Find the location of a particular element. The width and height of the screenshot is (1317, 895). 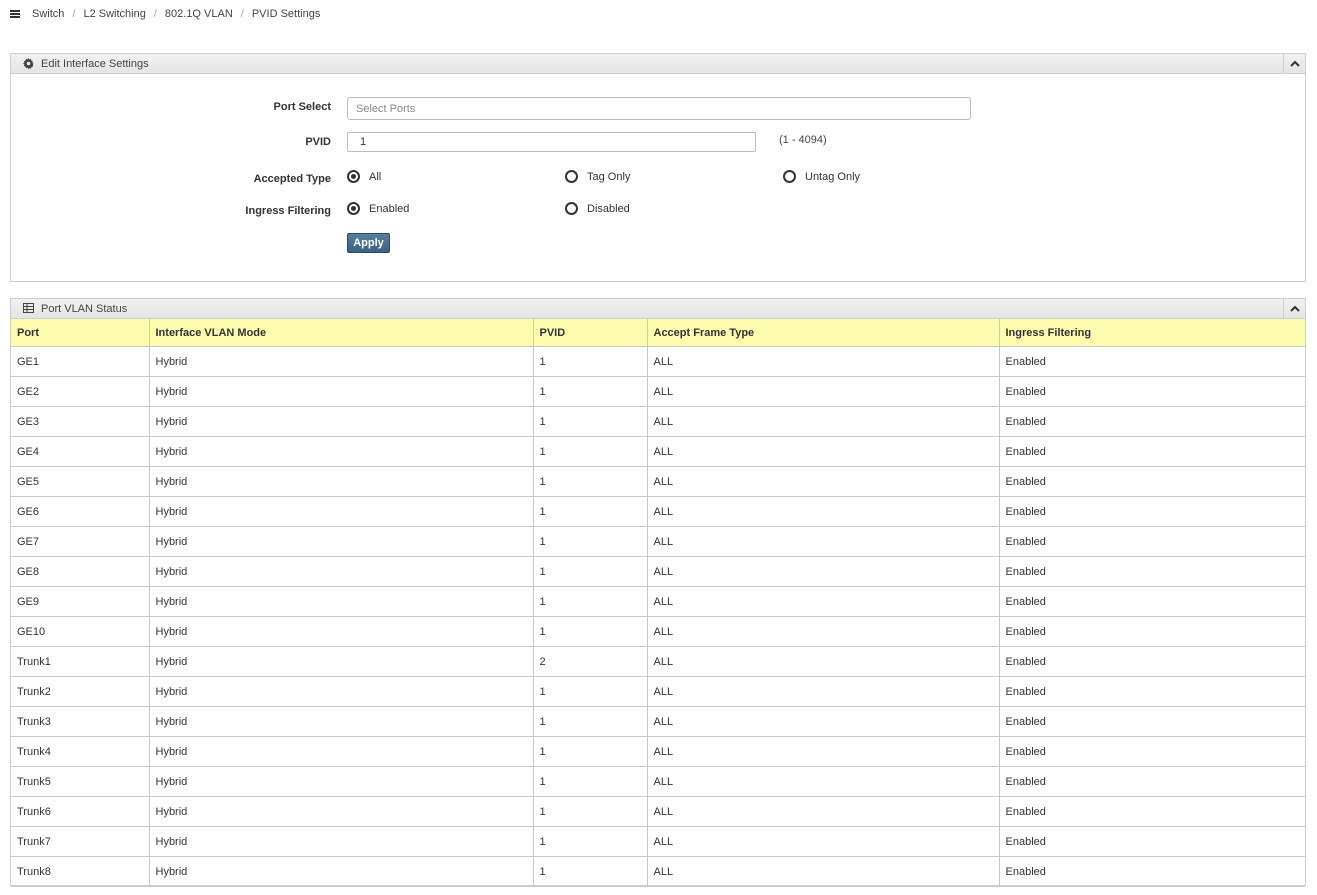

port-cell: Trunk8 is located at coordinates (80, 871).